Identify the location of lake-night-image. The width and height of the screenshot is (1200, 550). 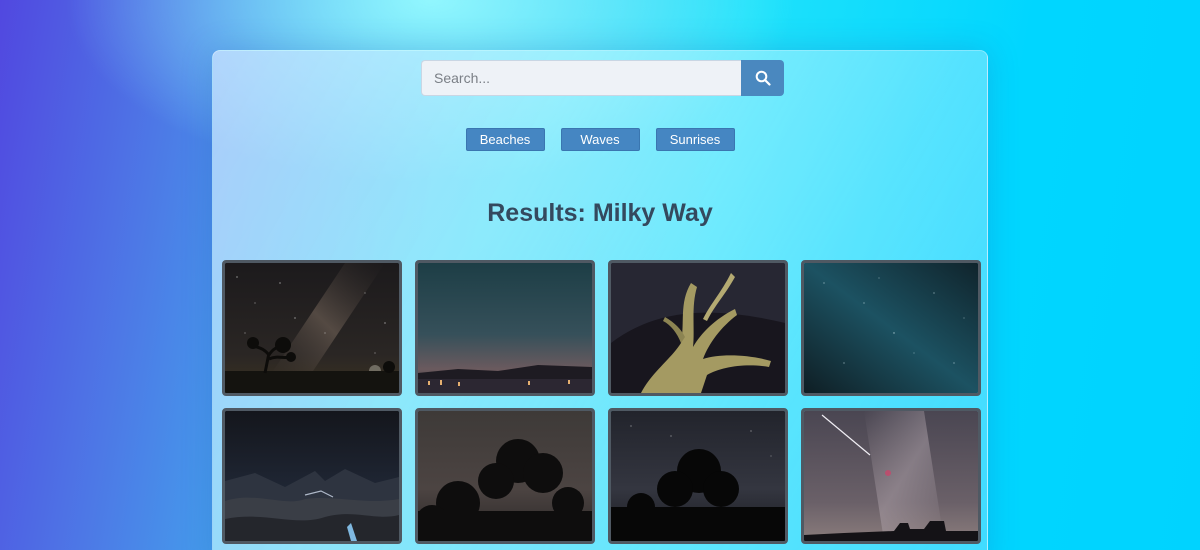
(505, 328).